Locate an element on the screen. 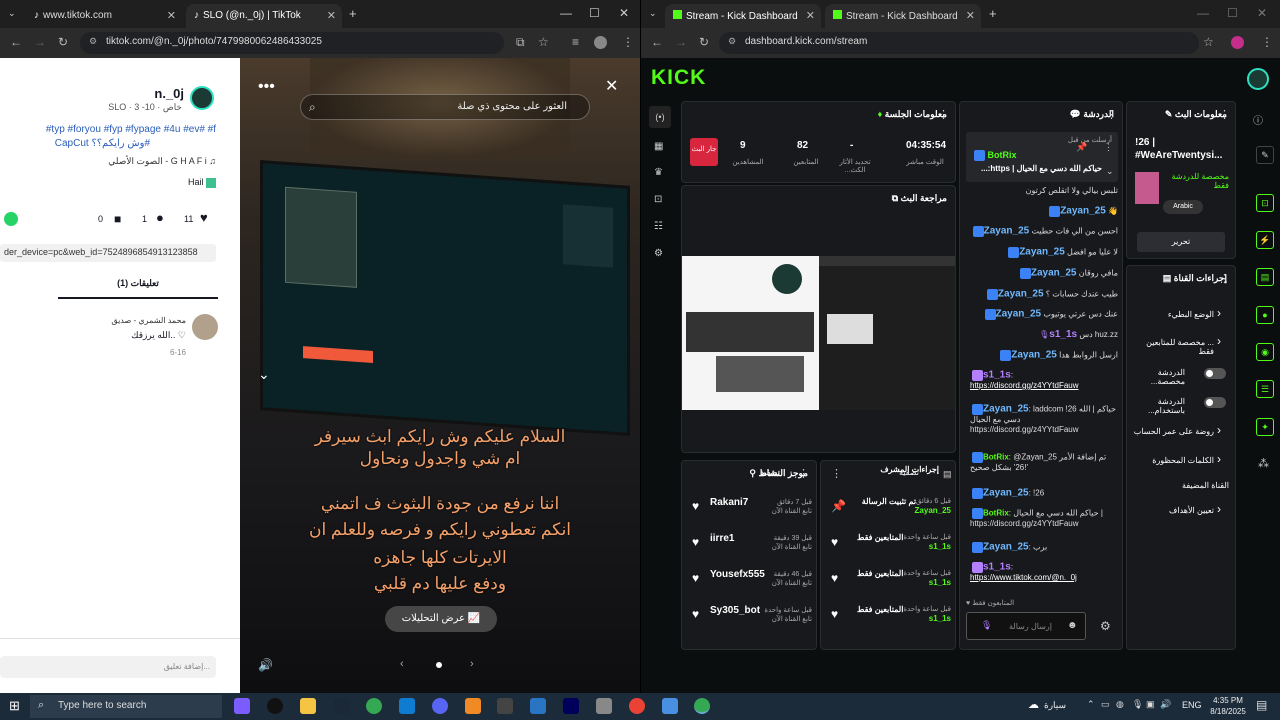 The image size is (1280, 720). creator-avatar is located at coordinates (202, 98).